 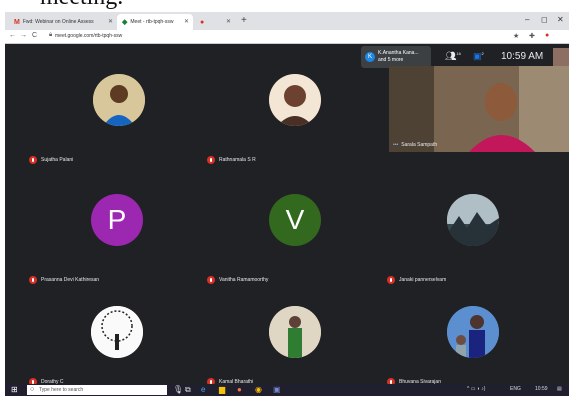 What do you see at coordinates (34, 35) in the screenshot?
I see `reload-icon: C` at bounding box center [34, 35].